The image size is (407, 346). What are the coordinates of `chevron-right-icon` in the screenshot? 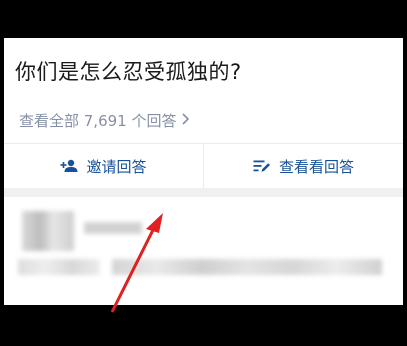 It's located at (185, 121).